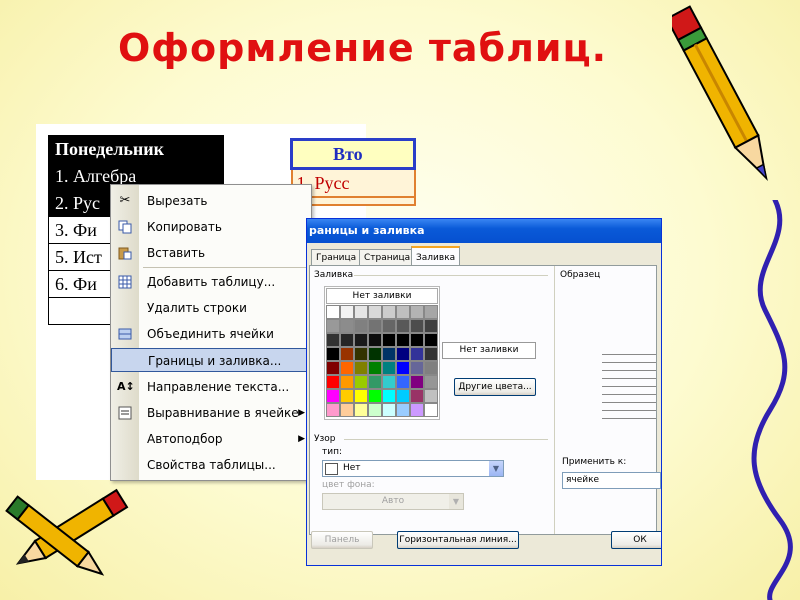  What do you see at coordinates (336, 257) in the screenshot?
I see `tab-border: Граница` at bounding box center [336, 257].